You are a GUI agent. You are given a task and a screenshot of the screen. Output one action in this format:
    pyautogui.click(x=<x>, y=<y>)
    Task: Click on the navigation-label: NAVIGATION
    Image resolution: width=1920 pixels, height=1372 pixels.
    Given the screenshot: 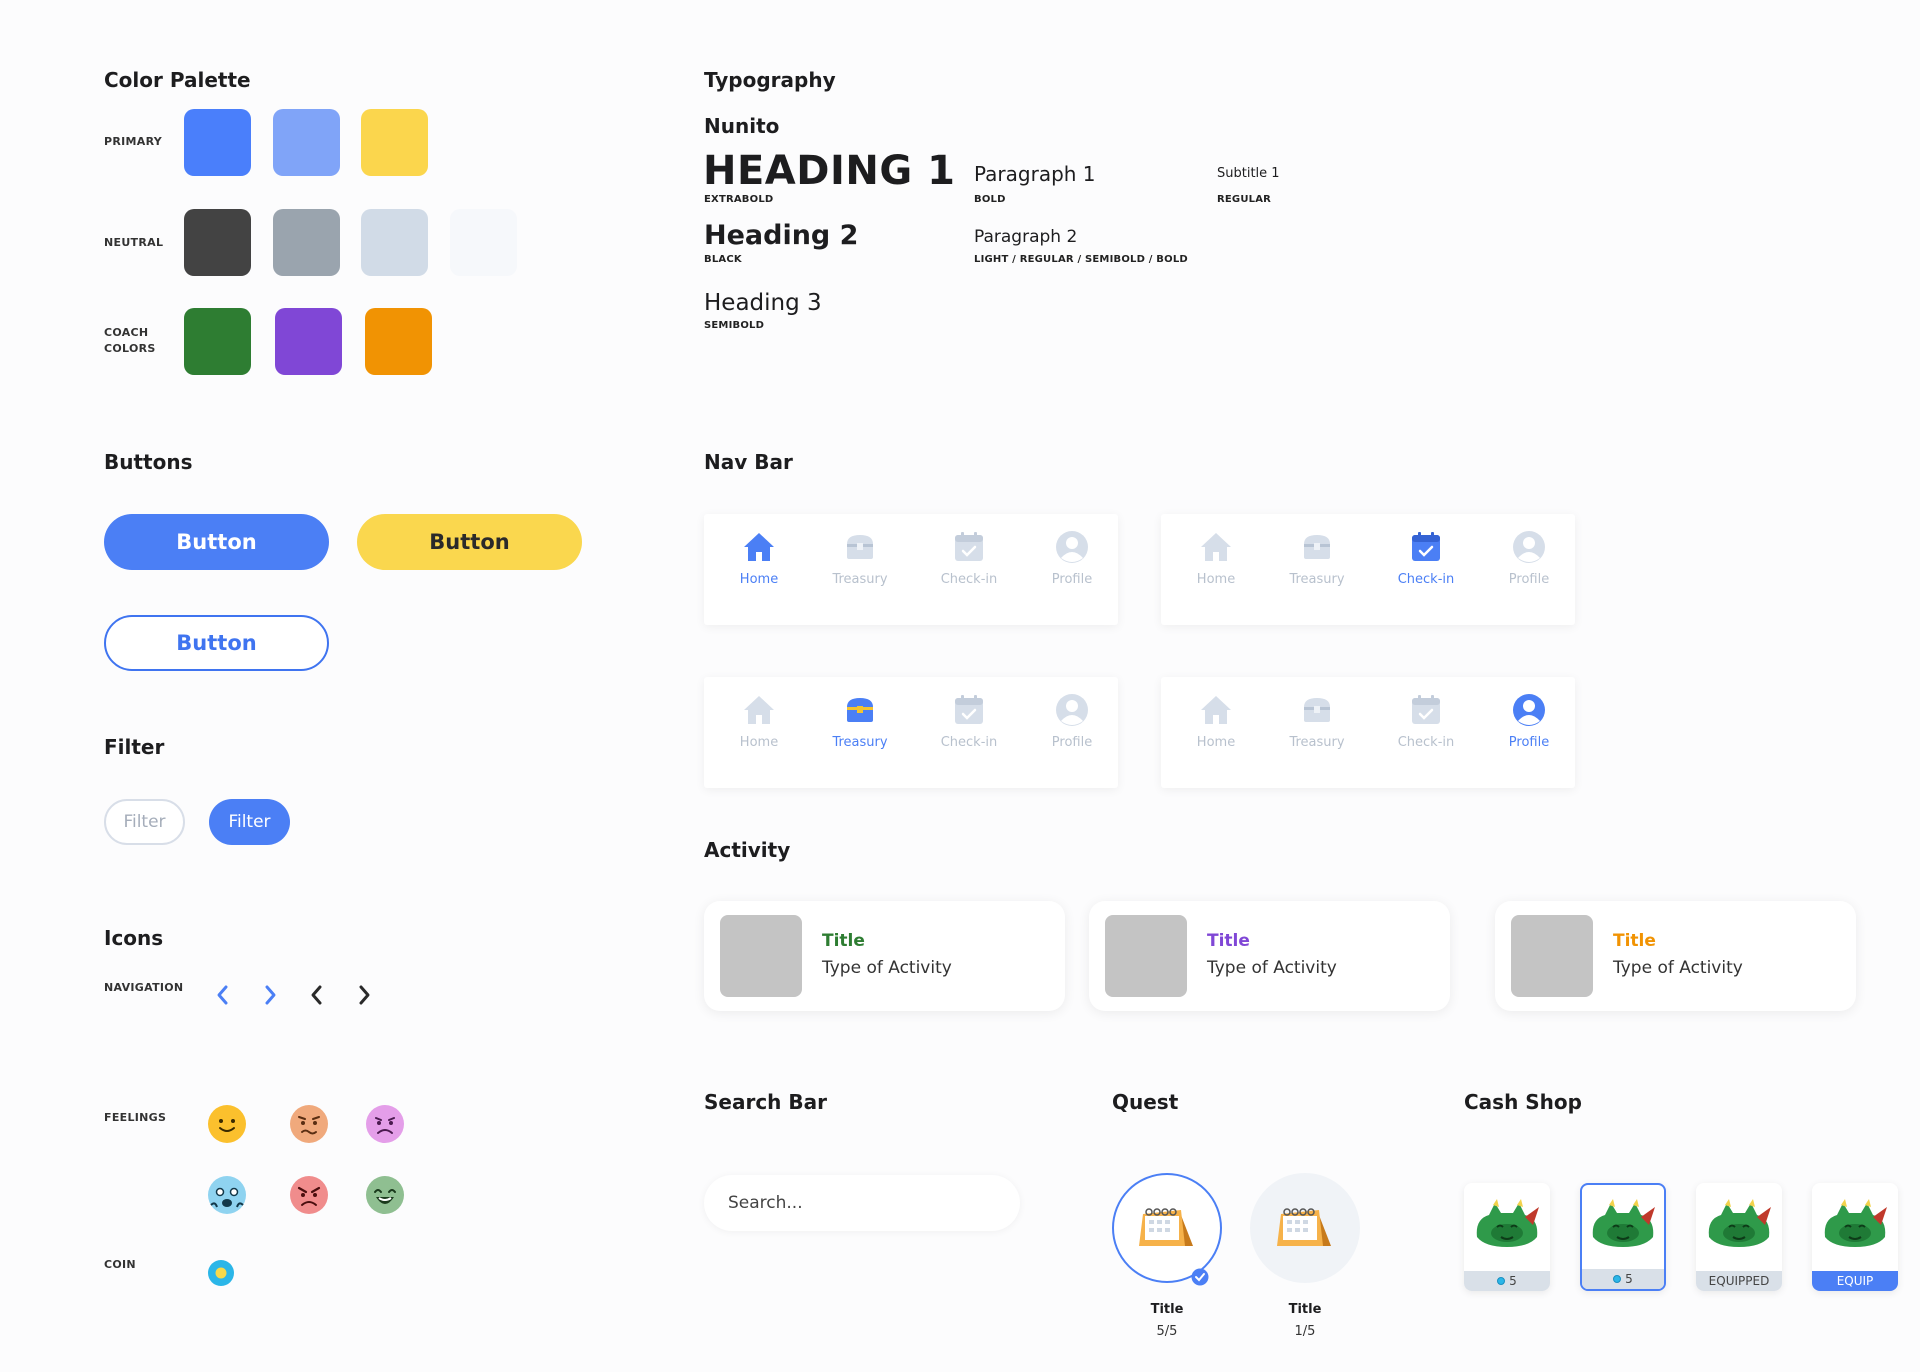 What is the action you would take?
    pyautogui.click(x=144, y=987)
    